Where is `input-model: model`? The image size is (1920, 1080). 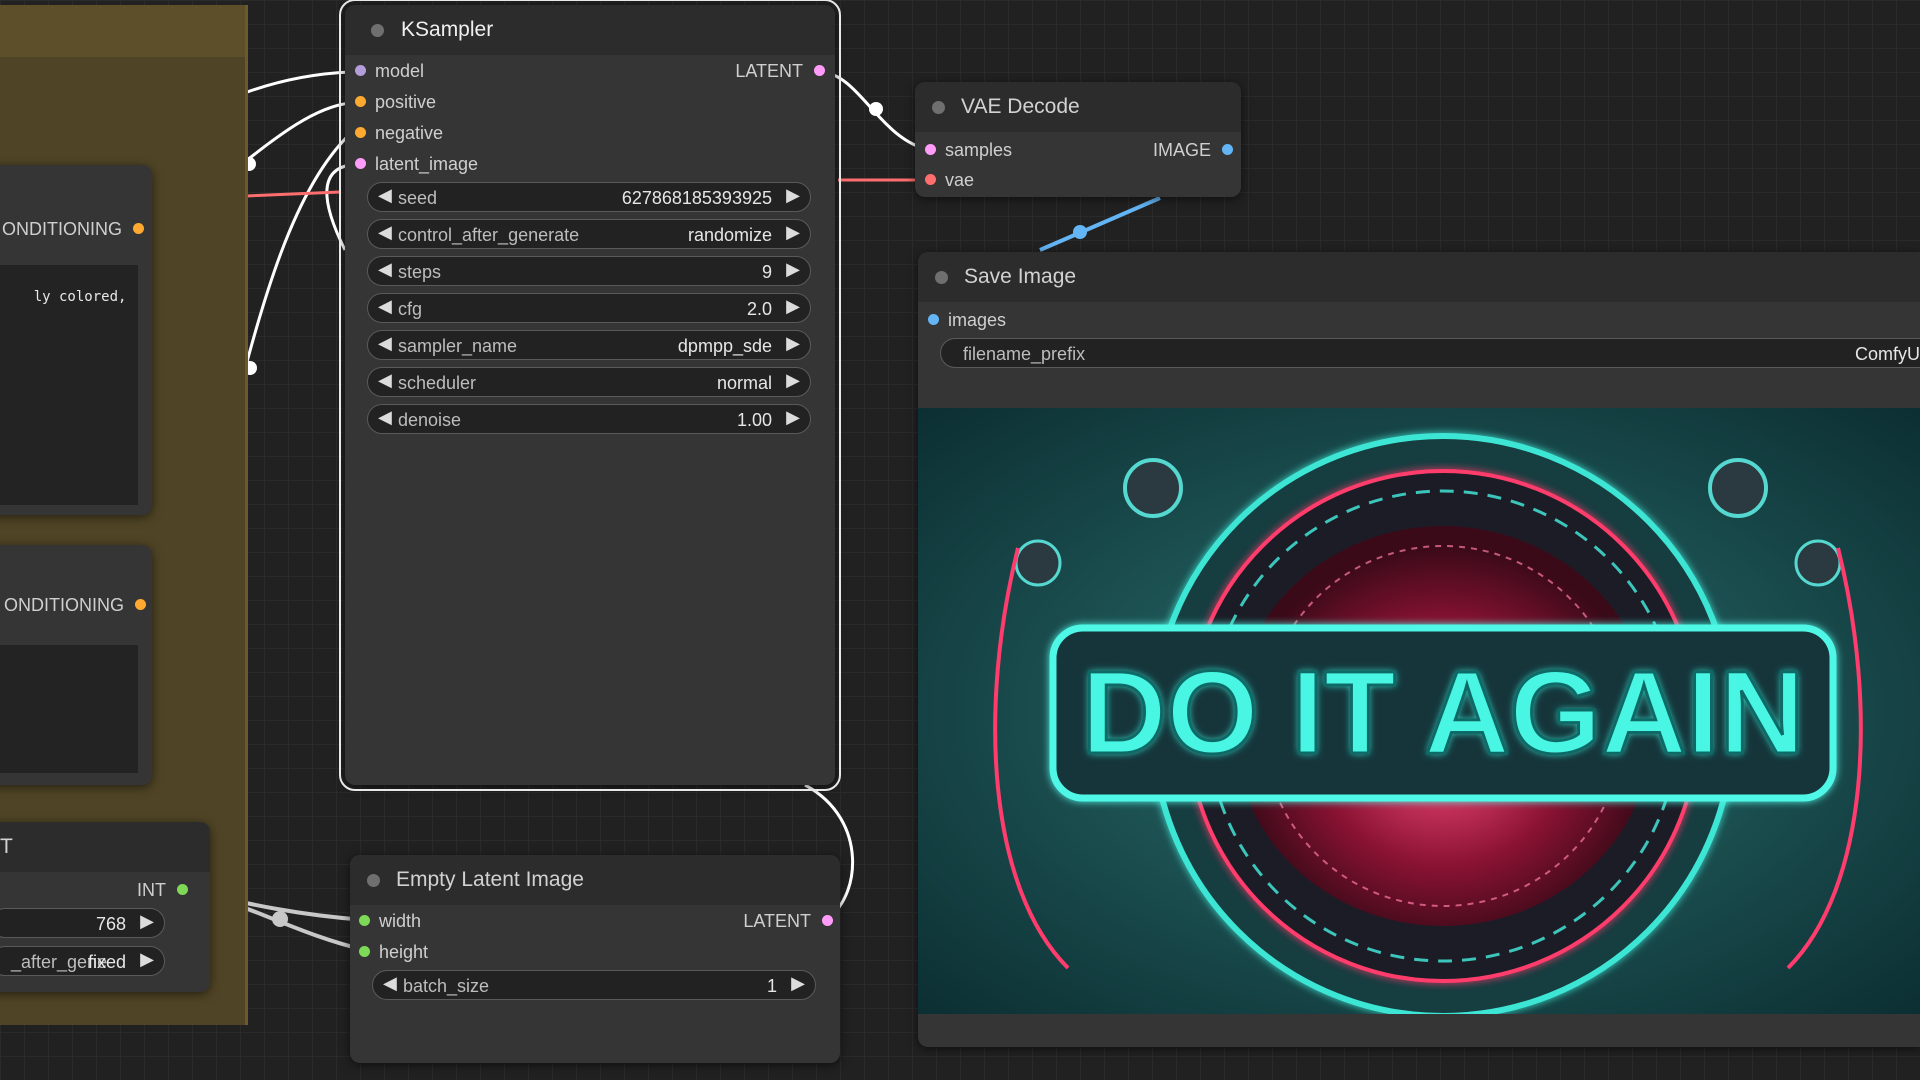
input-model: model is located at coordinates (389, 71).